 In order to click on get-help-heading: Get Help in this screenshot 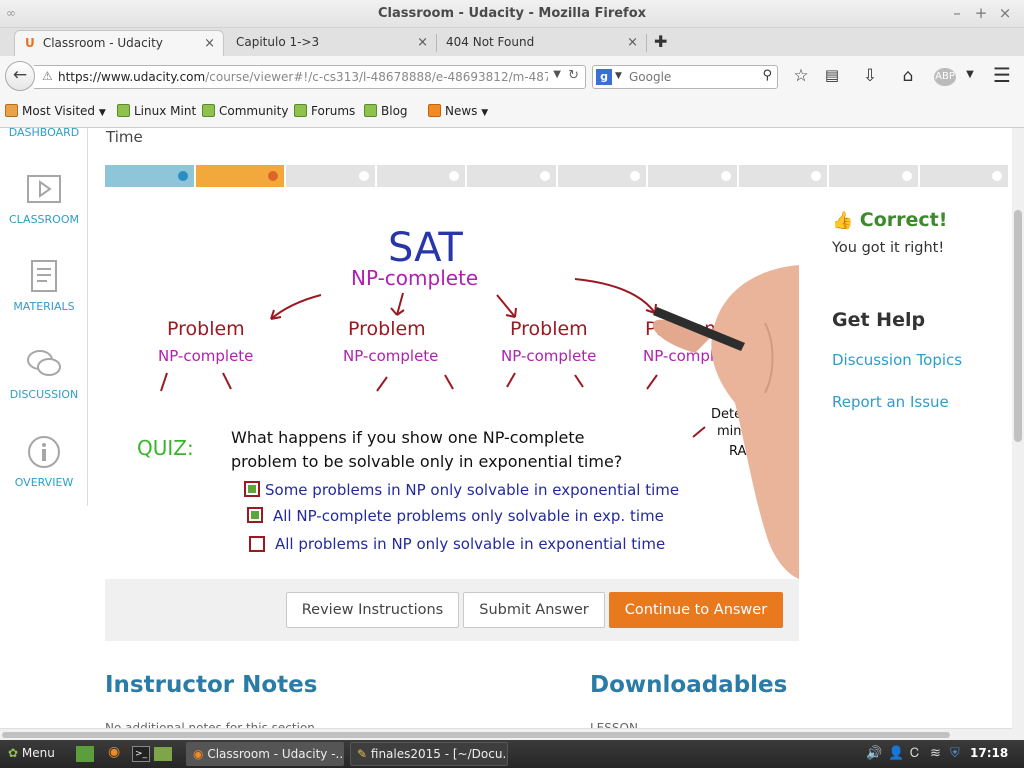, I will do `click(879, 320)`.